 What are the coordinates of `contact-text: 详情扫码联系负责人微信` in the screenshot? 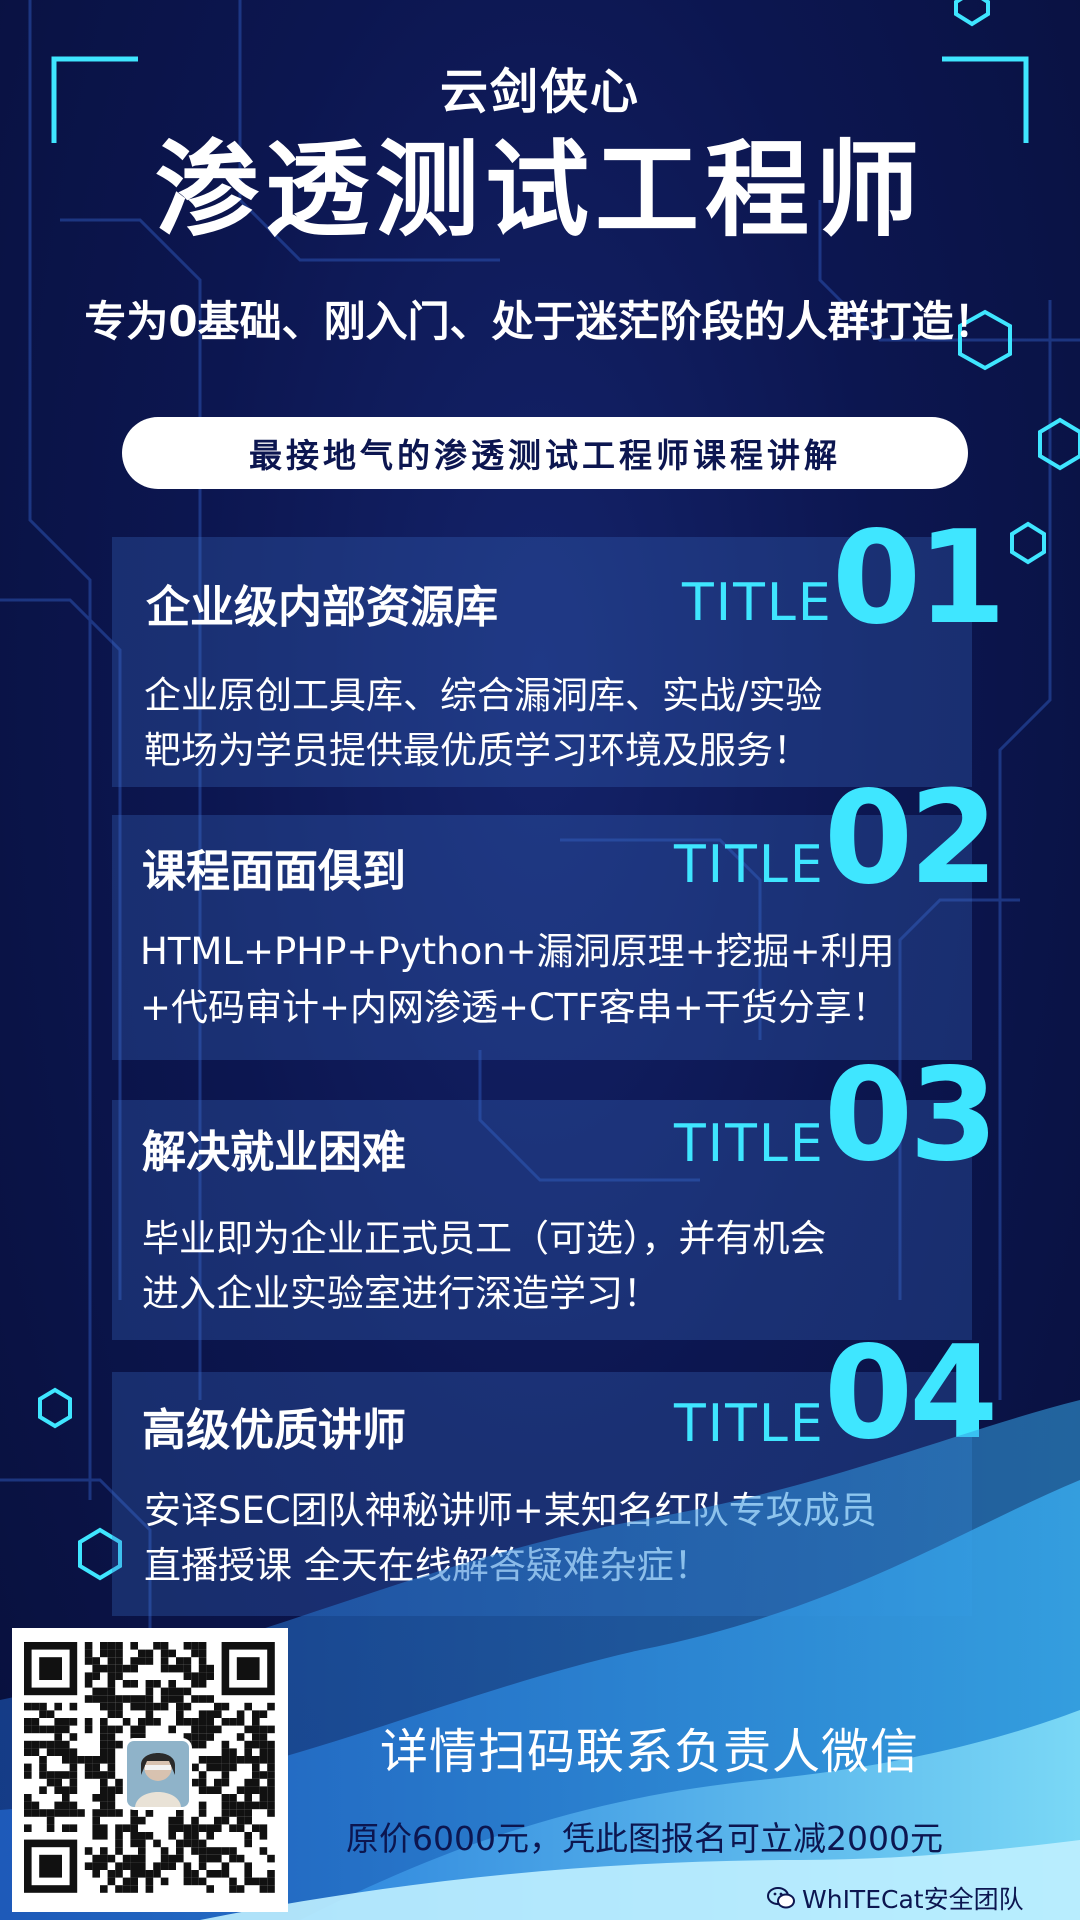 It's located at (650, 1752).